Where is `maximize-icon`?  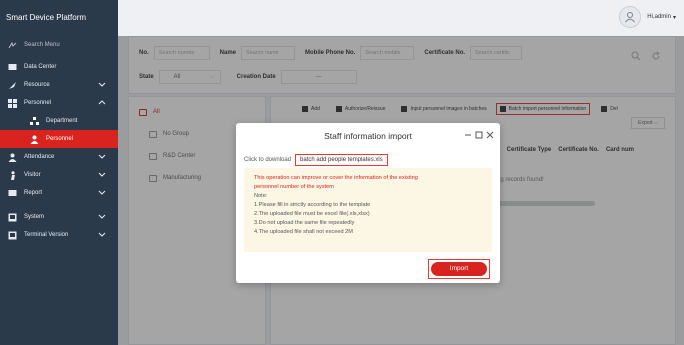 maximize-icon is located at coordinates (478, 134).